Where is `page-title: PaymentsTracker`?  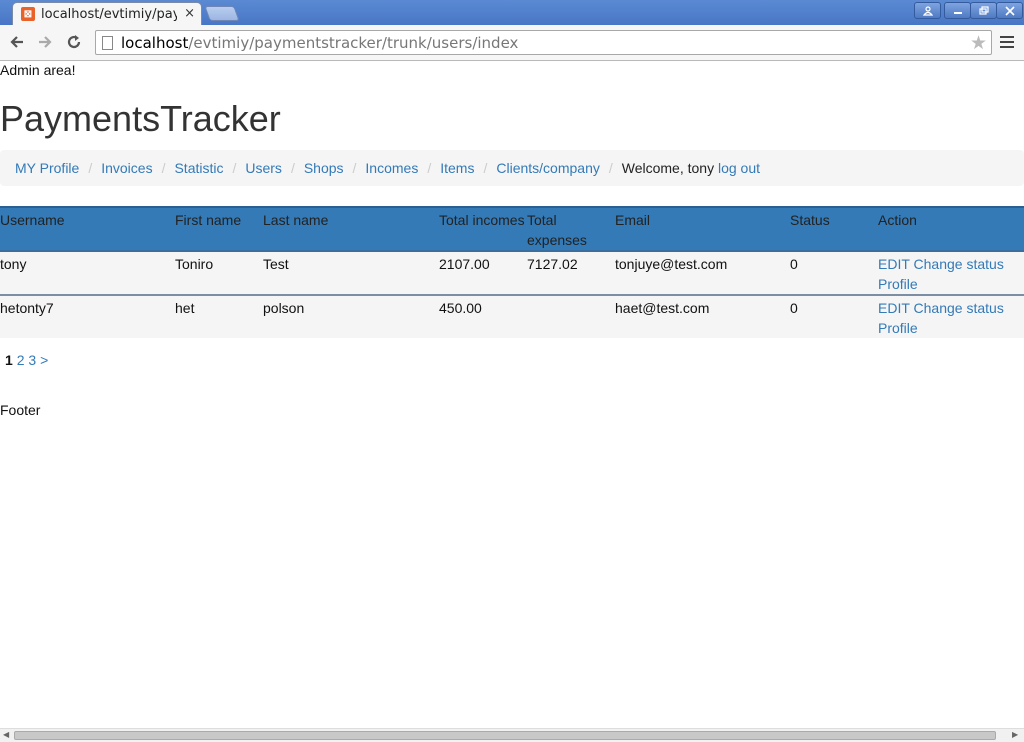
page-title: PaymentsTracker is located at coordinates (140, 118).